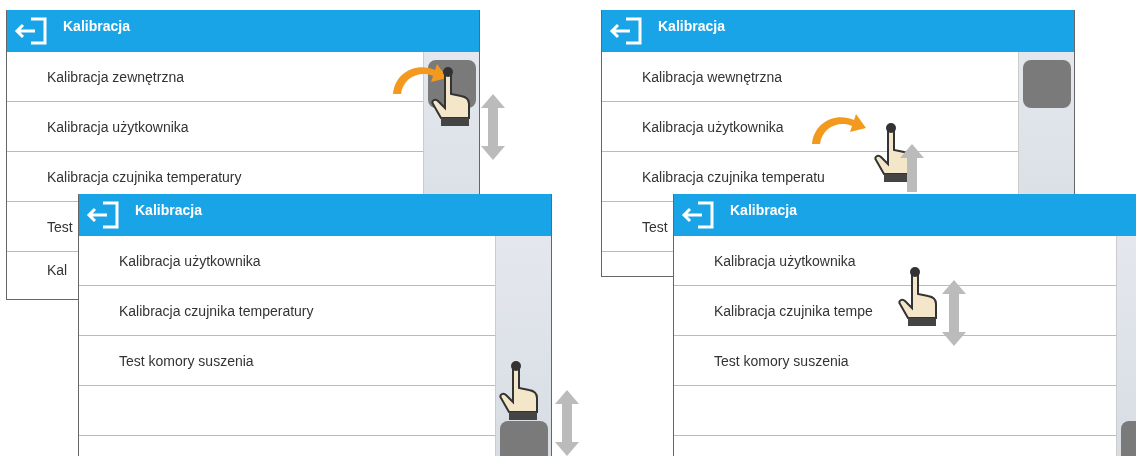 The width and height of the screenshot is (1136, 456). What do you see at coordinates (793, 310) in the screenshot?
I see `menu-item: Kalibracja czujnika tempe` at bounding box center [793, 310].